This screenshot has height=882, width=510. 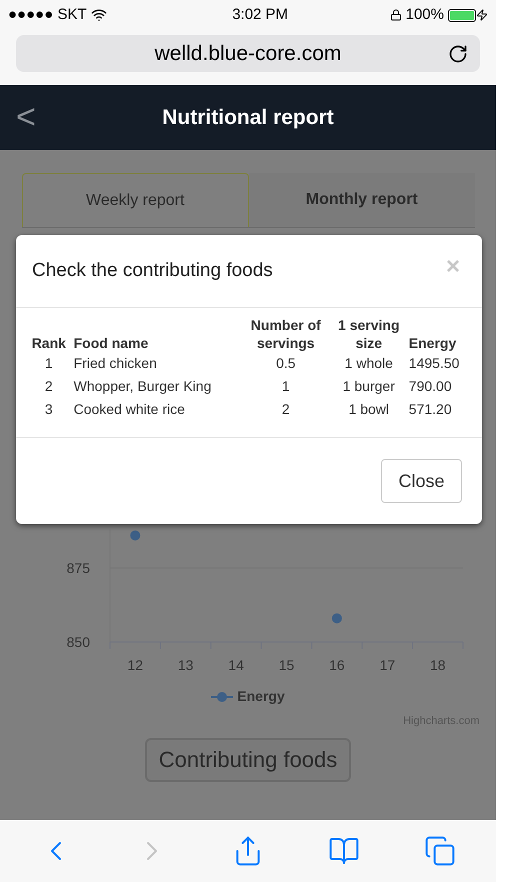 What do you see at coordinates (369, 334) in the screenshot?
I see `column-header: 1 serving size` at bounding box center [369, 334].